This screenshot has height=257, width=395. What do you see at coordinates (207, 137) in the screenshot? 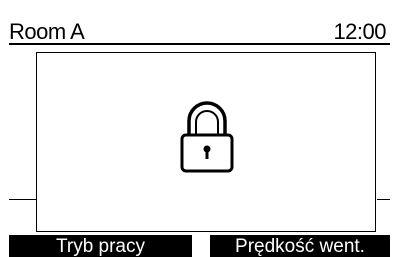
I see `lock-icon` at bounding box center [207, 137].